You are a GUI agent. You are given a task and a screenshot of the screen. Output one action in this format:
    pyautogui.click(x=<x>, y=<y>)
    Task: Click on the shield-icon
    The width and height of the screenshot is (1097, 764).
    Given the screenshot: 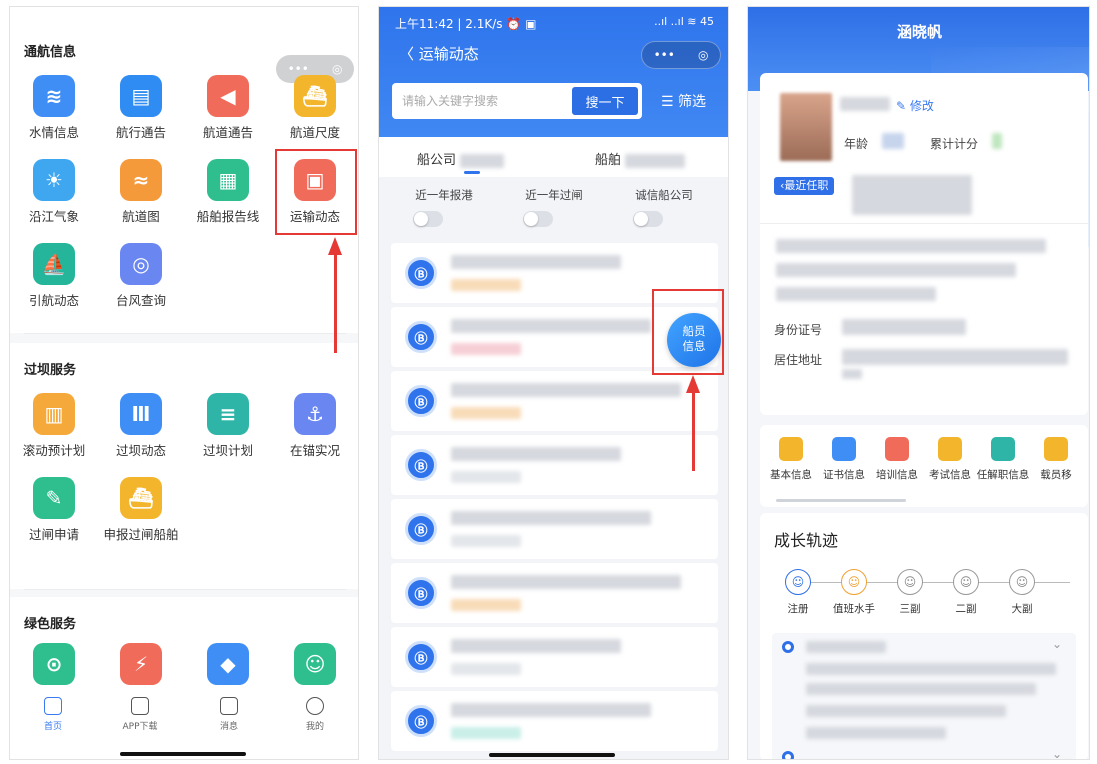 What is the action you would take?
    pyautogui.click(x=1056, y=449)
    